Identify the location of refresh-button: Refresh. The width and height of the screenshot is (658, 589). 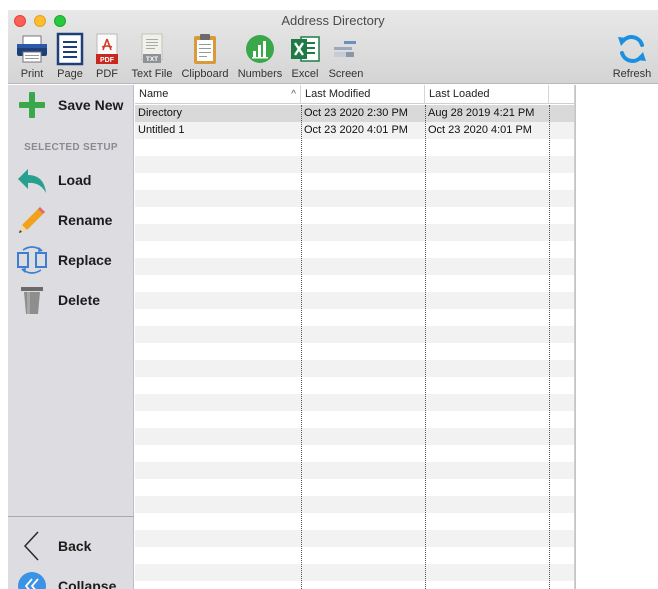
(632, 57).